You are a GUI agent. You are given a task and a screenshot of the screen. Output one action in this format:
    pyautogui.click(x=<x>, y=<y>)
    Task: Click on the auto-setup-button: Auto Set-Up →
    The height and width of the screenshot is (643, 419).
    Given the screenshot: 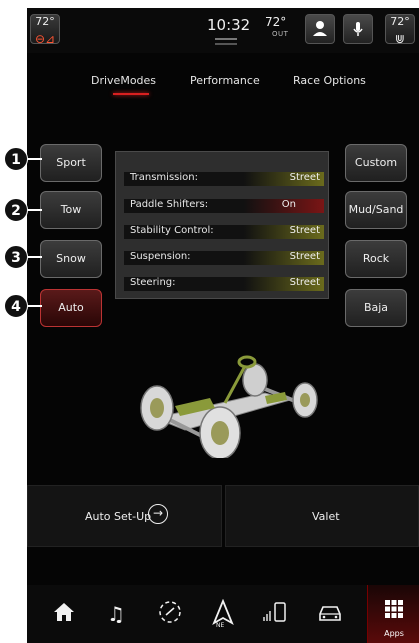 What is the action you would take?
    pyautogui.click(x=124, y=516)
    